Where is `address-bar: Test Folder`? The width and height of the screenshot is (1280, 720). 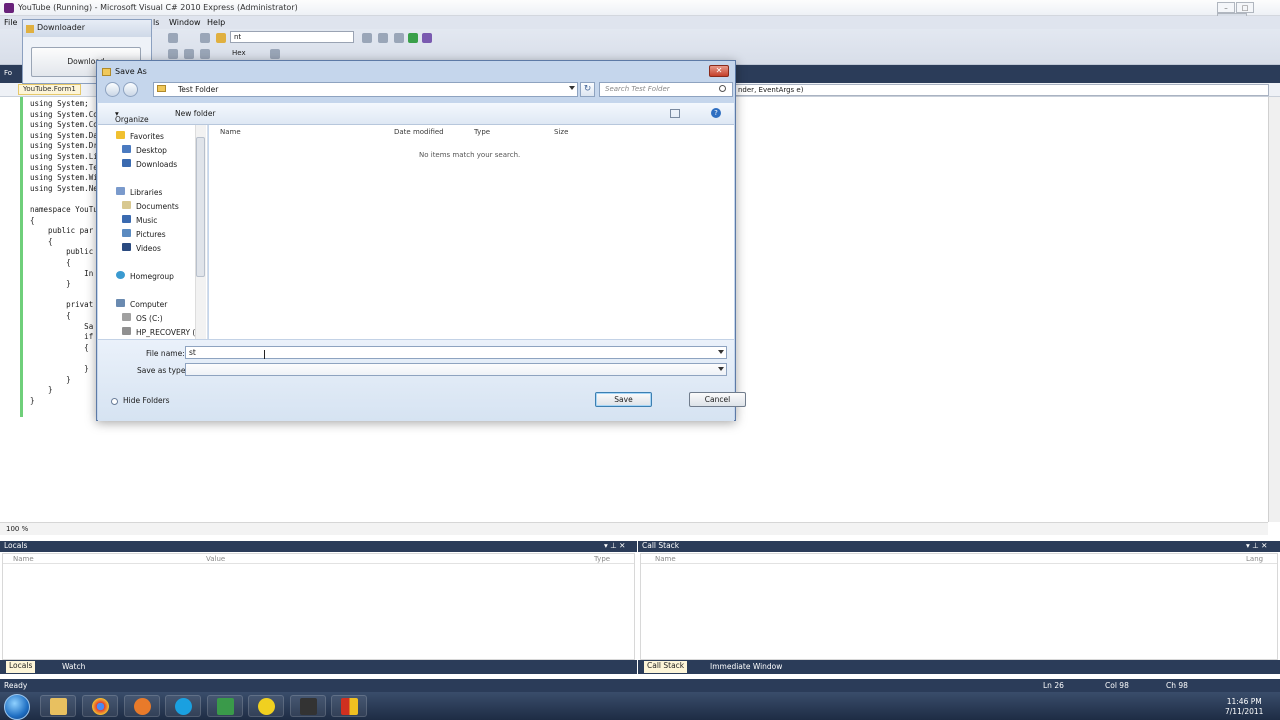 address-bar: Test Folder is located at coordinates (365, 89).